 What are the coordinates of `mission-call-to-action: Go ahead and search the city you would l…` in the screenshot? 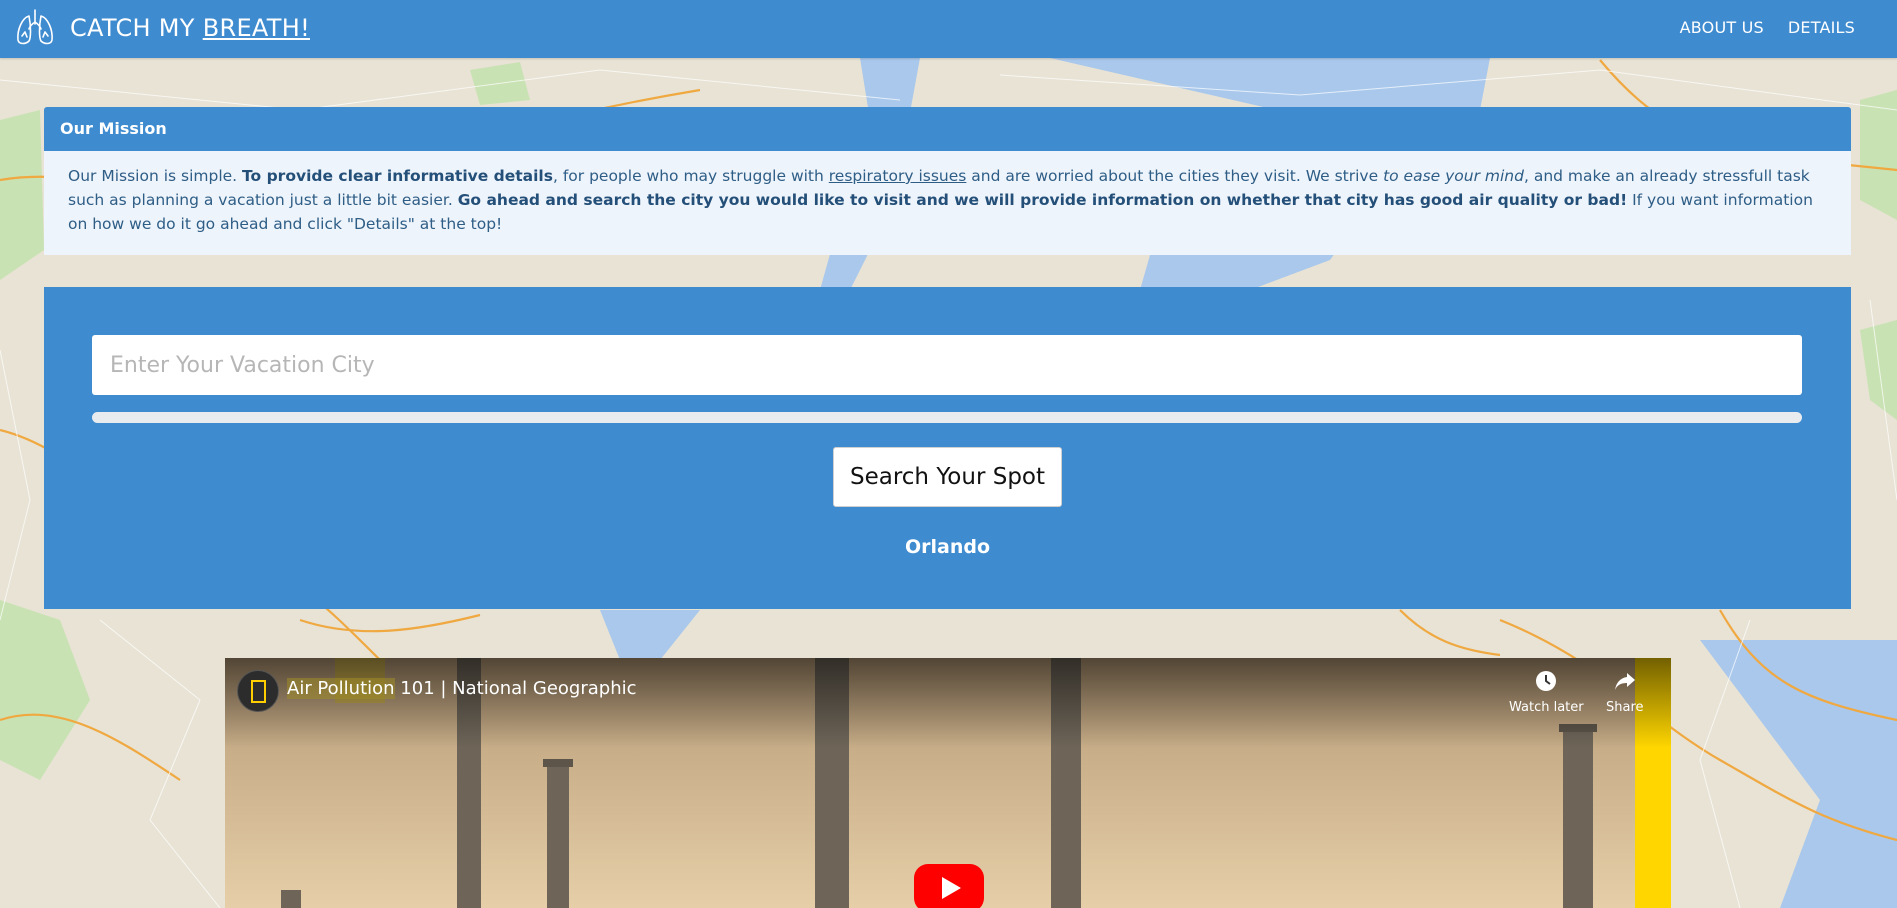 It's located at (1042, 200).